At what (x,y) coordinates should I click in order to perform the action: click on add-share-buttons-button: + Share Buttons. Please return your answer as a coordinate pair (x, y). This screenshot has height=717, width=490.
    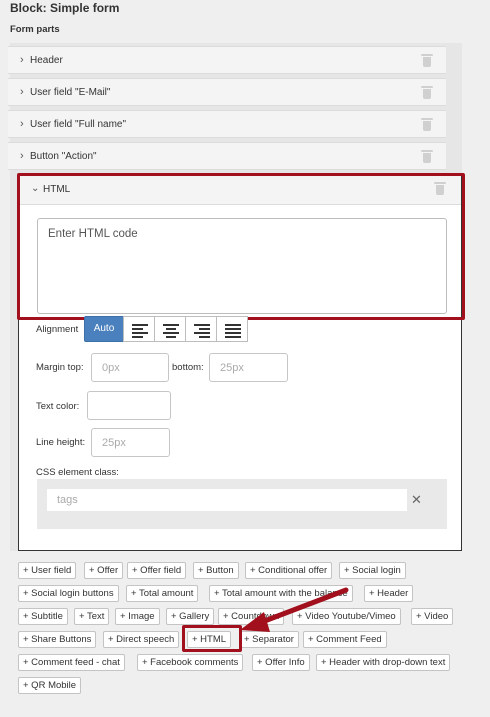
    Looking at the image, I should click on (57, 639).